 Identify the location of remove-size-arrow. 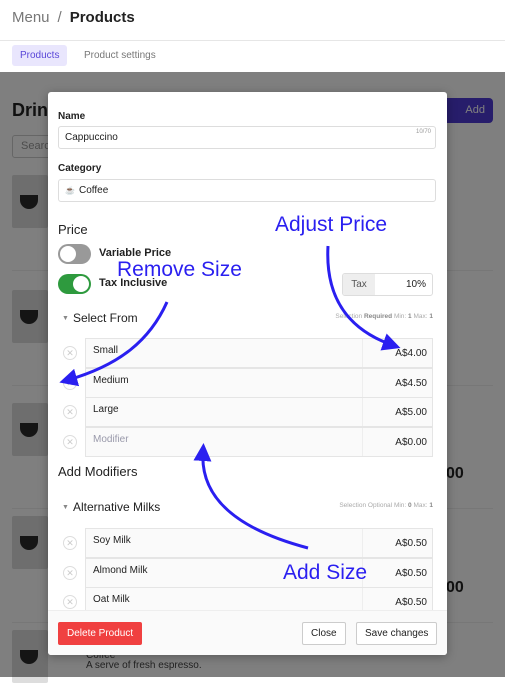
(114, 344).